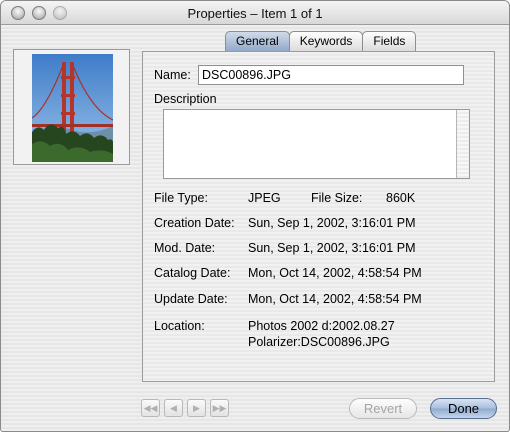 This screenshot has height=432, width=510. Describe the element at coordinates (264, 198) in the screenshot. I see `file-type-value: JPEG` at that location.